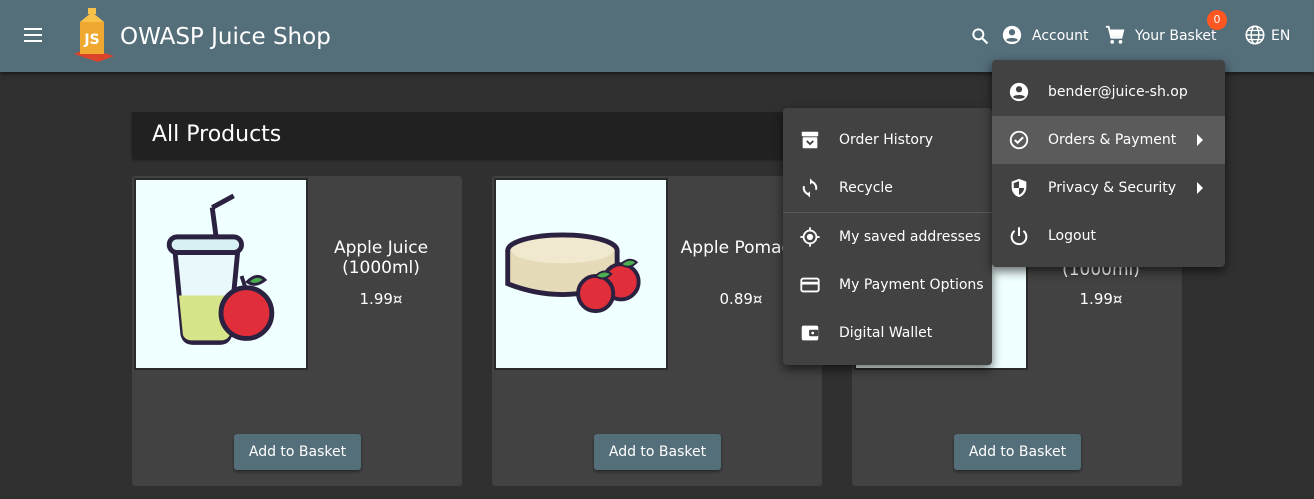 This screenshot has width=1314, height=499. What do you see at coordinates (1019, 188) in the screenshot?
I see `shield-icon` at bounding box center [1019, 188].